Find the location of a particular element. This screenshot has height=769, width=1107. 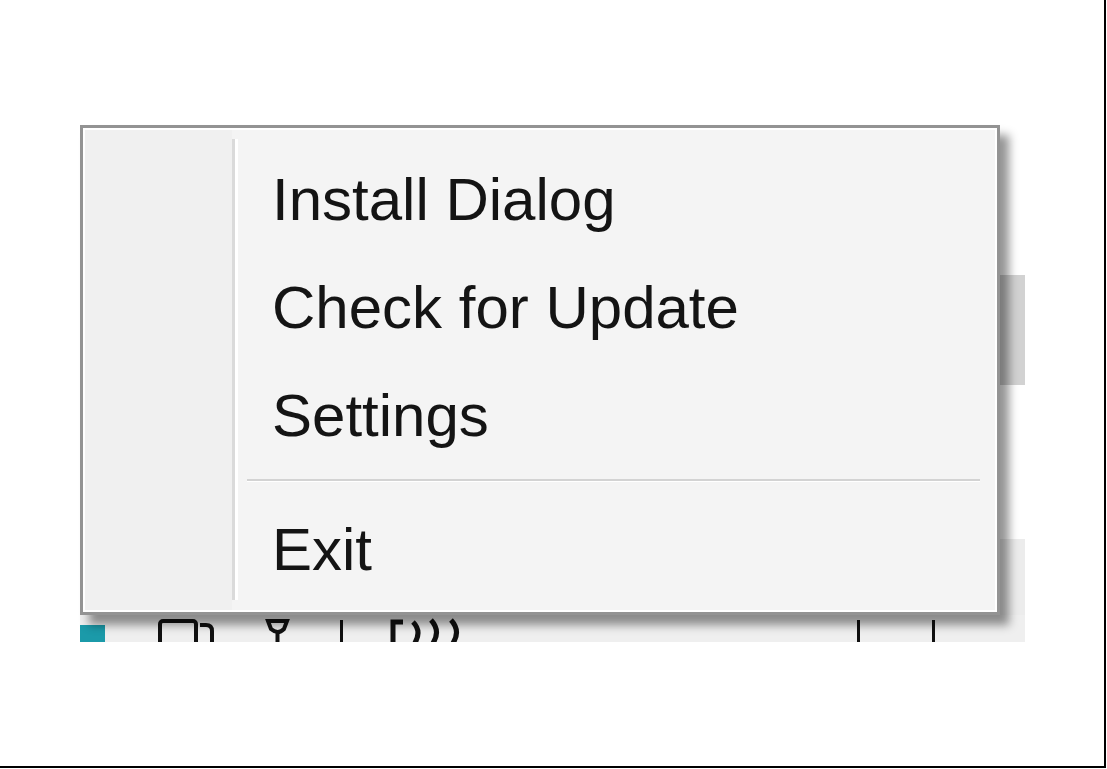

menu-item: Install Dialog is located at coordinates (613, 200).